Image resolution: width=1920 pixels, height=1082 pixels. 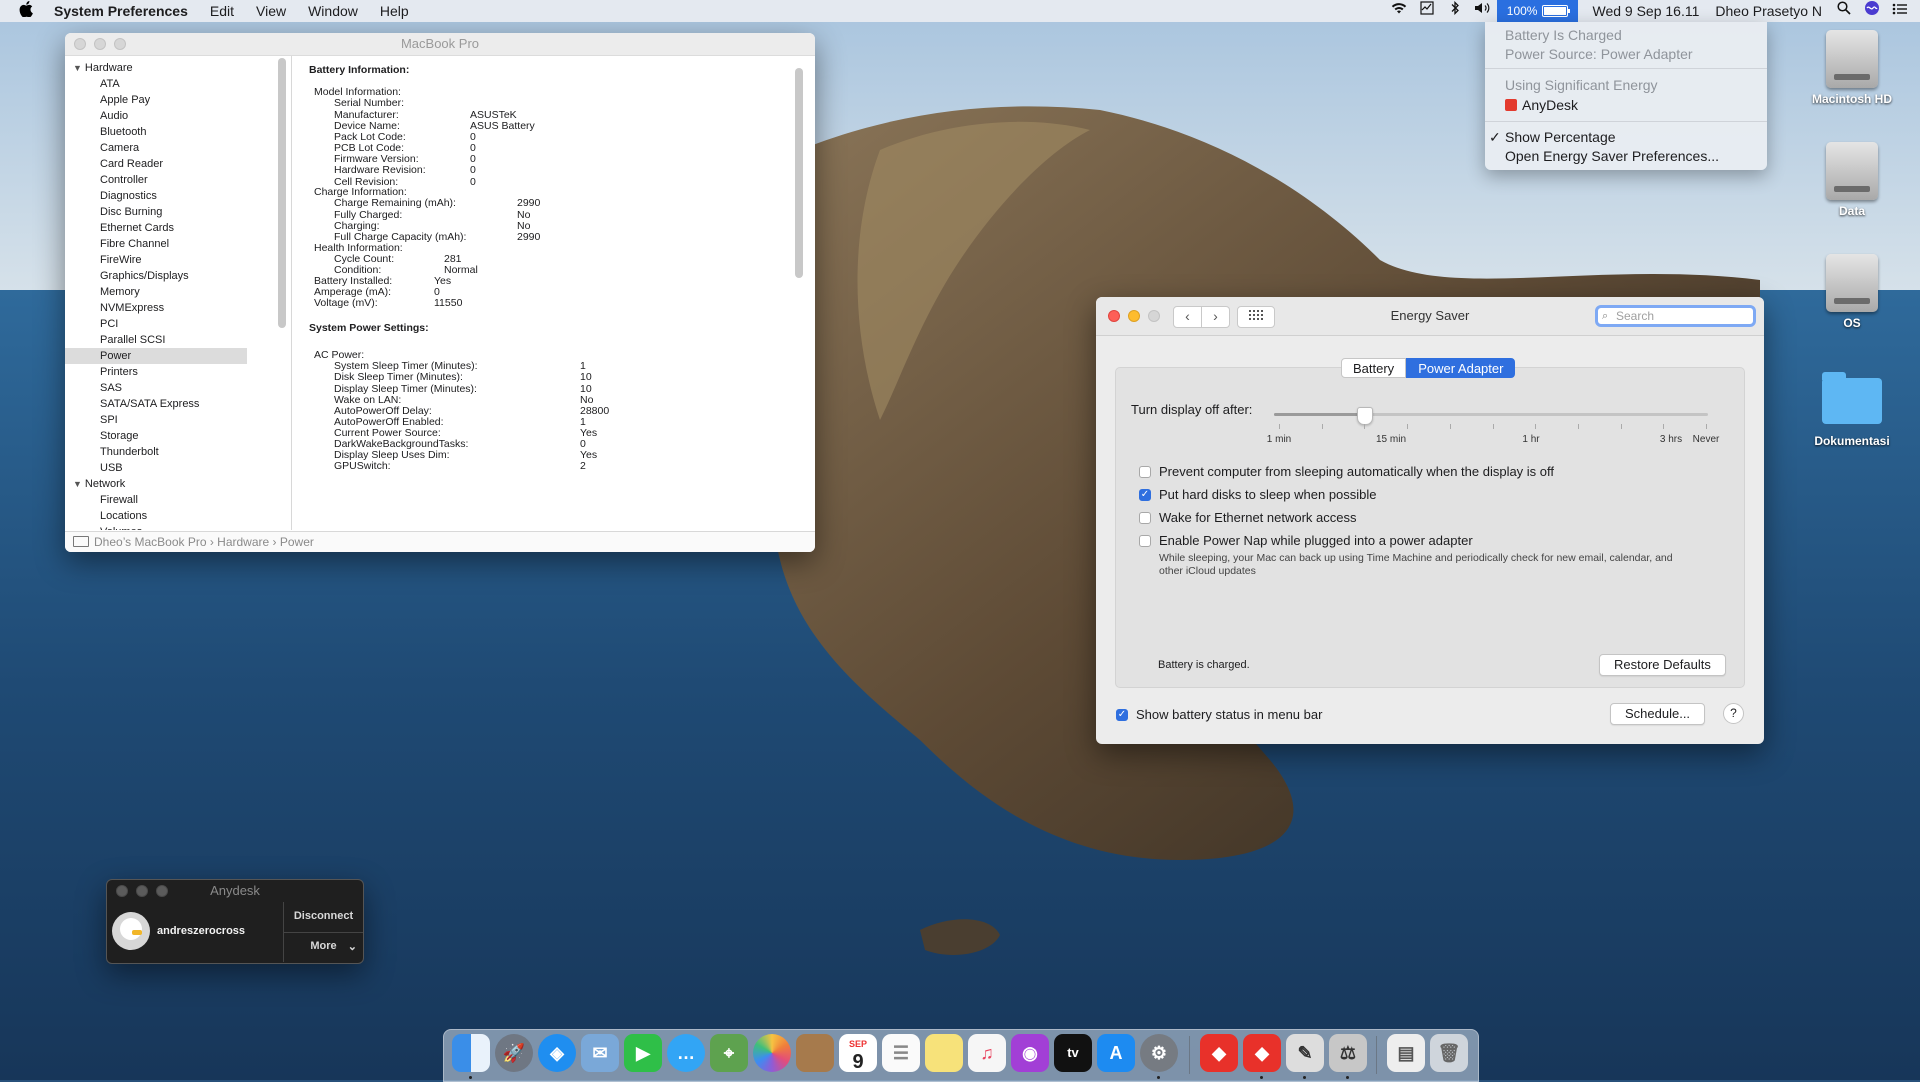 What do you see at coordinates (1455, 11) in the screenshot?
I see `bluetooth-icon` at bounding box center [1455, 11].